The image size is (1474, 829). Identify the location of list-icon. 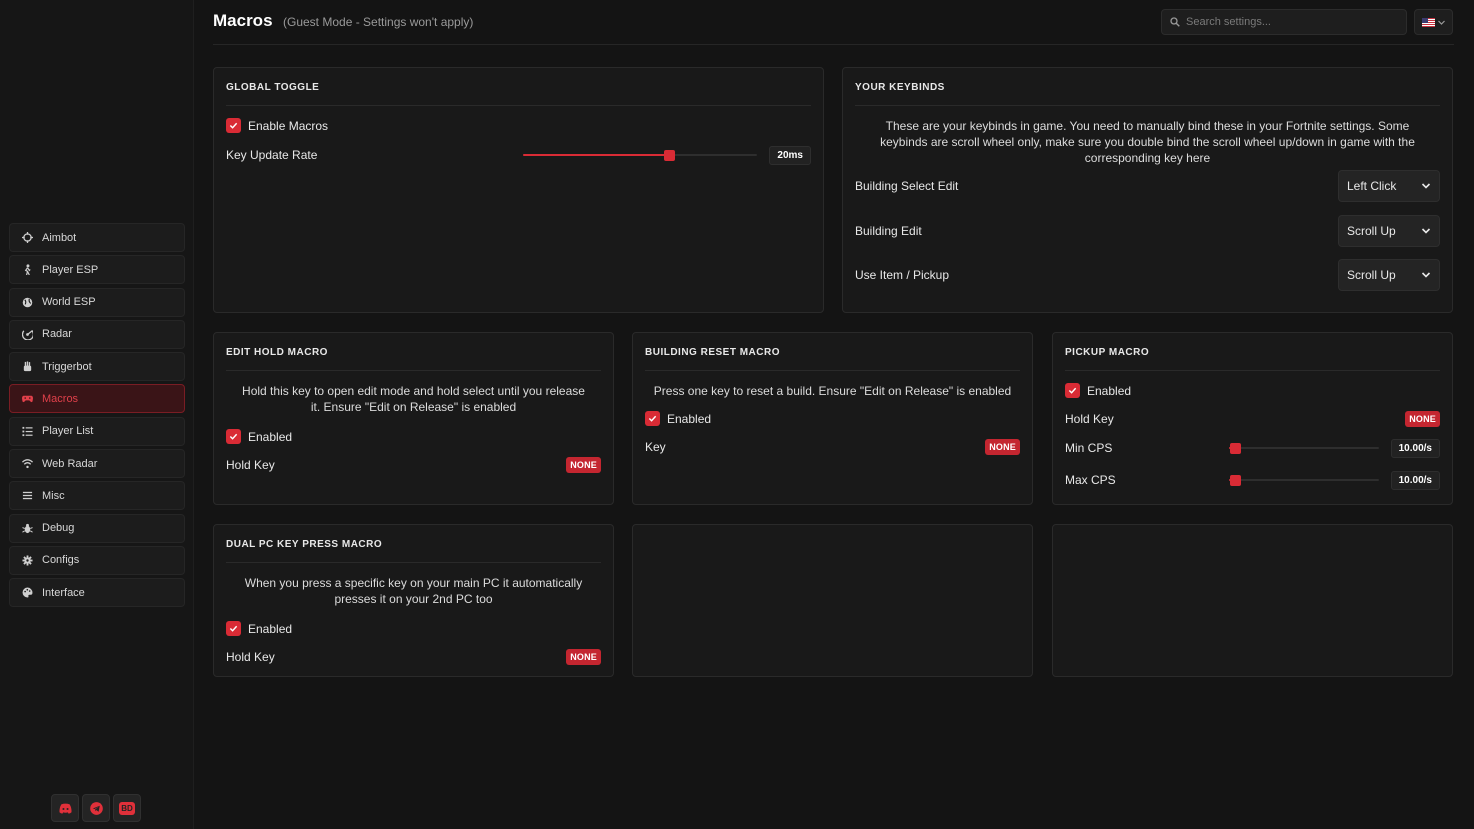
(27, 431).